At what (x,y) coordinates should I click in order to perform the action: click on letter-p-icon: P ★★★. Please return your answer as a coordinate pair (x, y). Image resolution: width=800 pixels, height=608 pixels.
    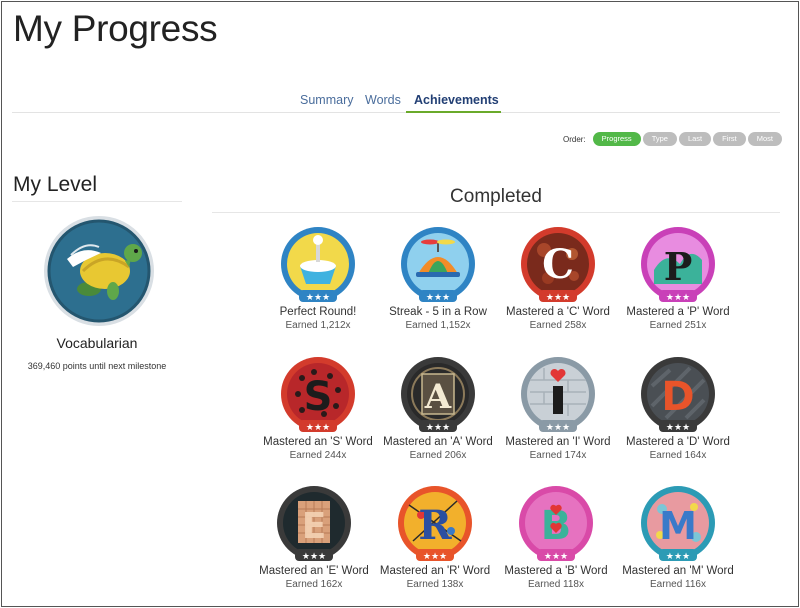
    Looking at the image, I should click on (678, 265).